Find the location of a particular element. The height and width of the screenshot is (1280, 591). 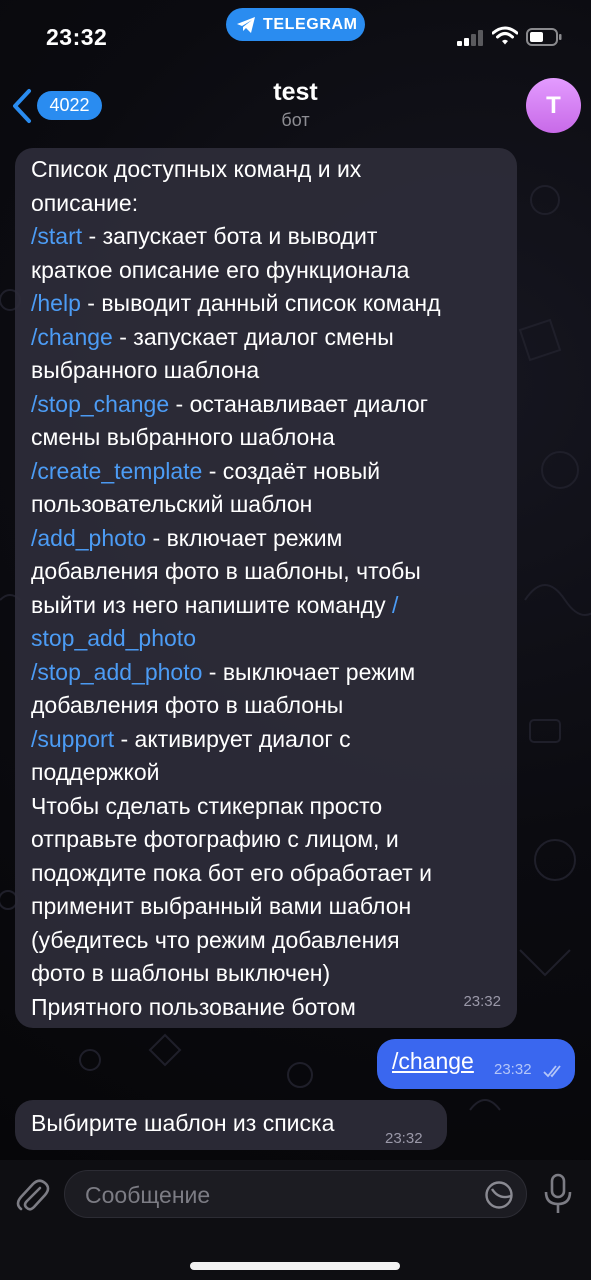

signal-icon is located at coordinates (470, 38).